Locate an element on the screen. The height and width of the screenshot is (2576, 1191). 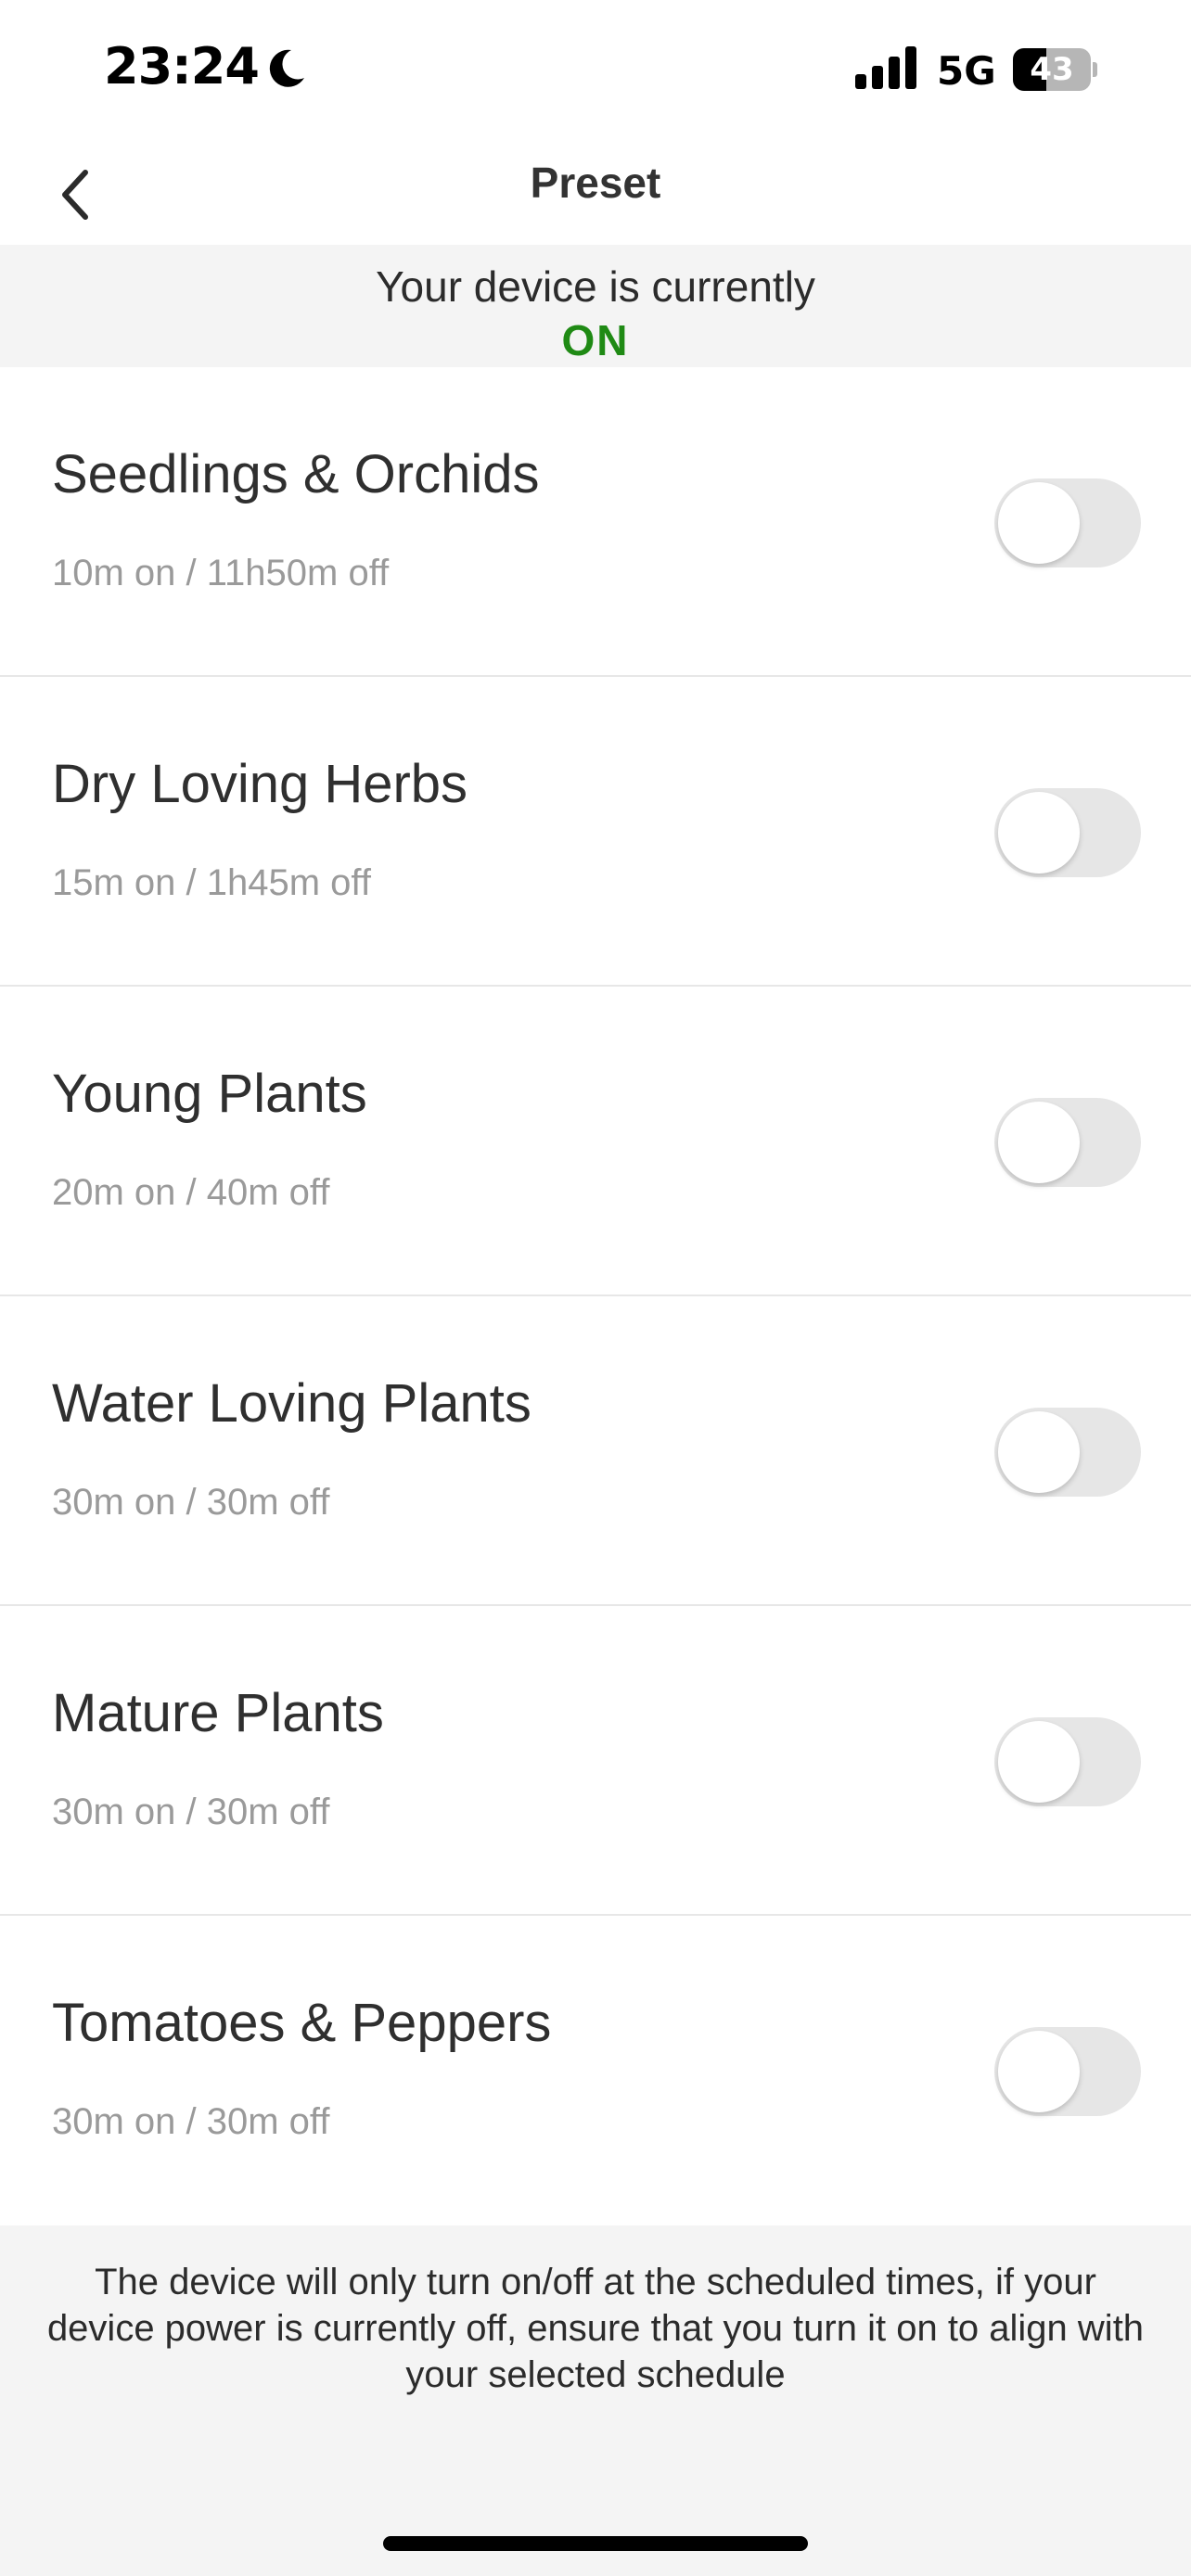
preset-name: Tomatoes & Peppers is located at coordinates (302, 2023).